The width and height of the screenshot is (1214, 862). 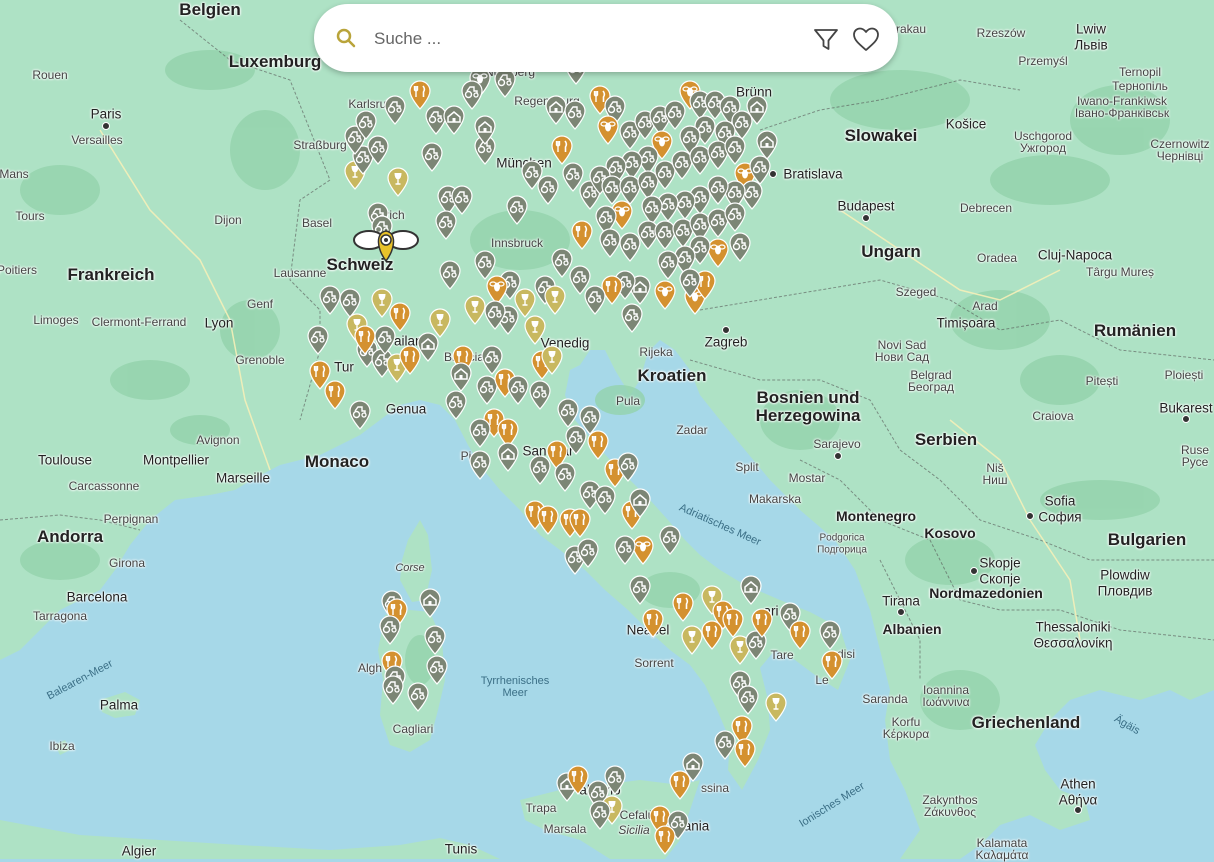 I want to click on current-location-bee-icon, so click(x=386, y=245).